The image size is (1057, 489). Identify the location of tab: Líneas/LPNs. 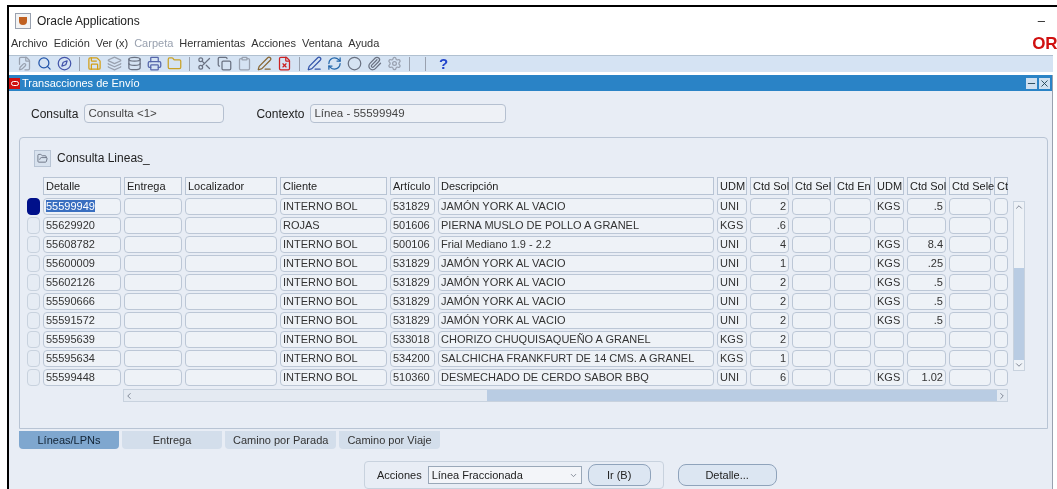
(69, 440).